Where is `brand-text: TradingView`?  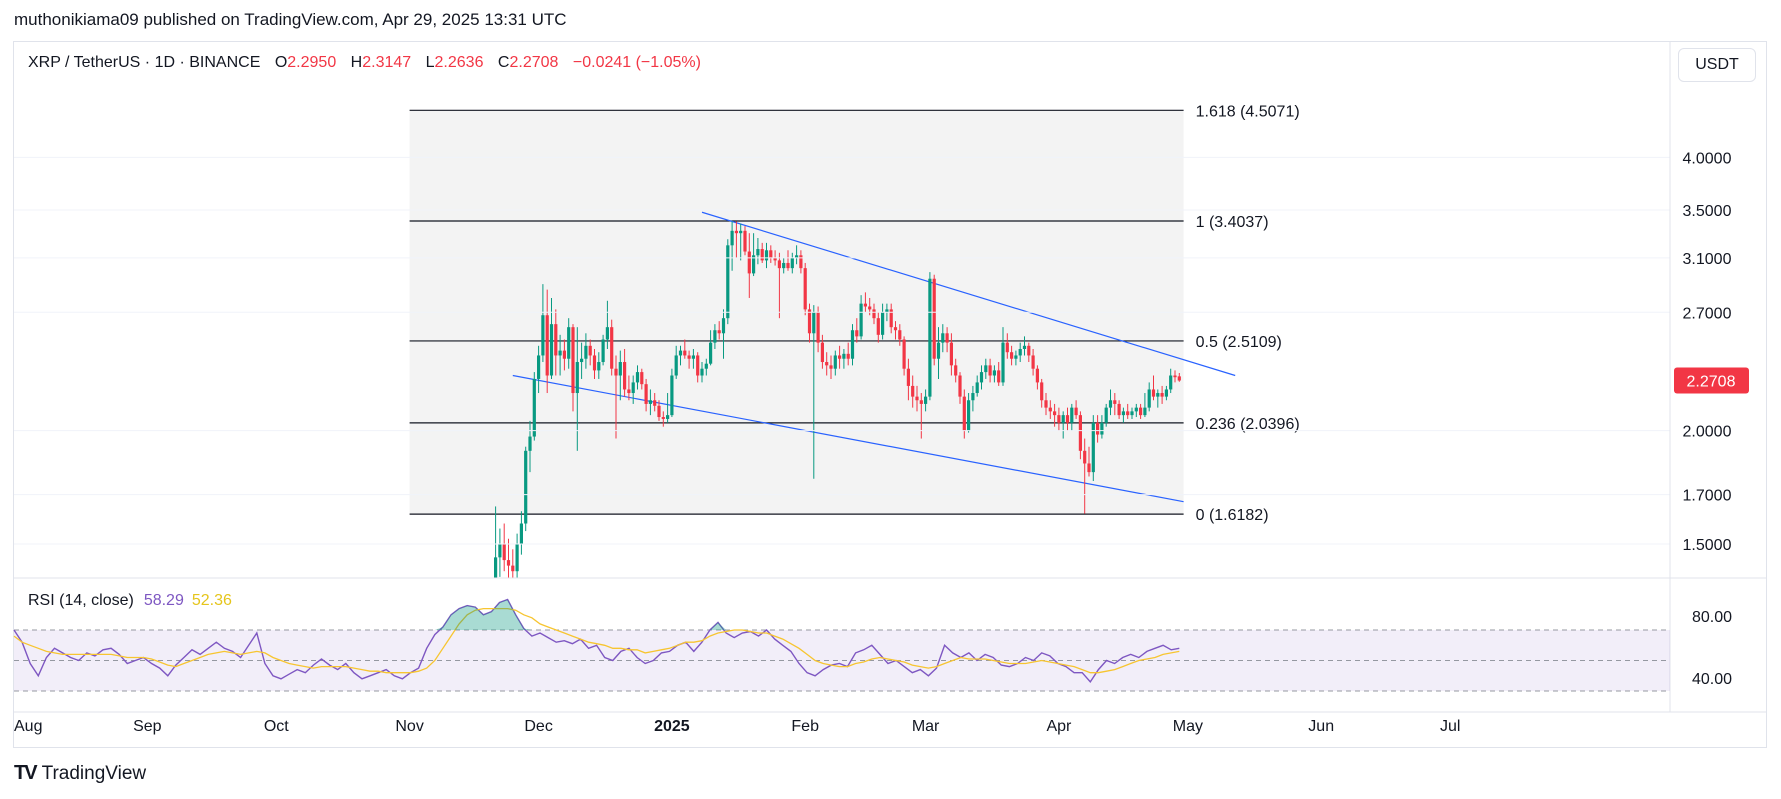
brand-text: TradingView is located at coordinates (94, 773).